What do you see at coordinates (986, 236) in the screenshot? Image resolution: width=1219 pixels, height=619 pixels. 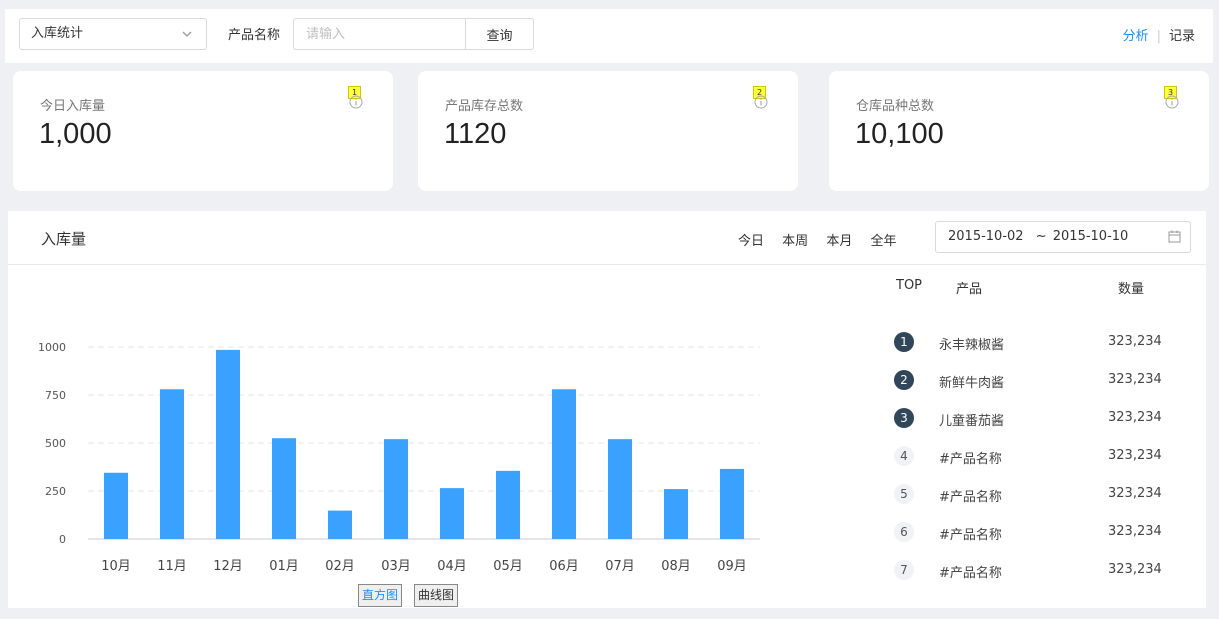 I see `date-start: 2015-10-02` at bounding box center [986, 236].